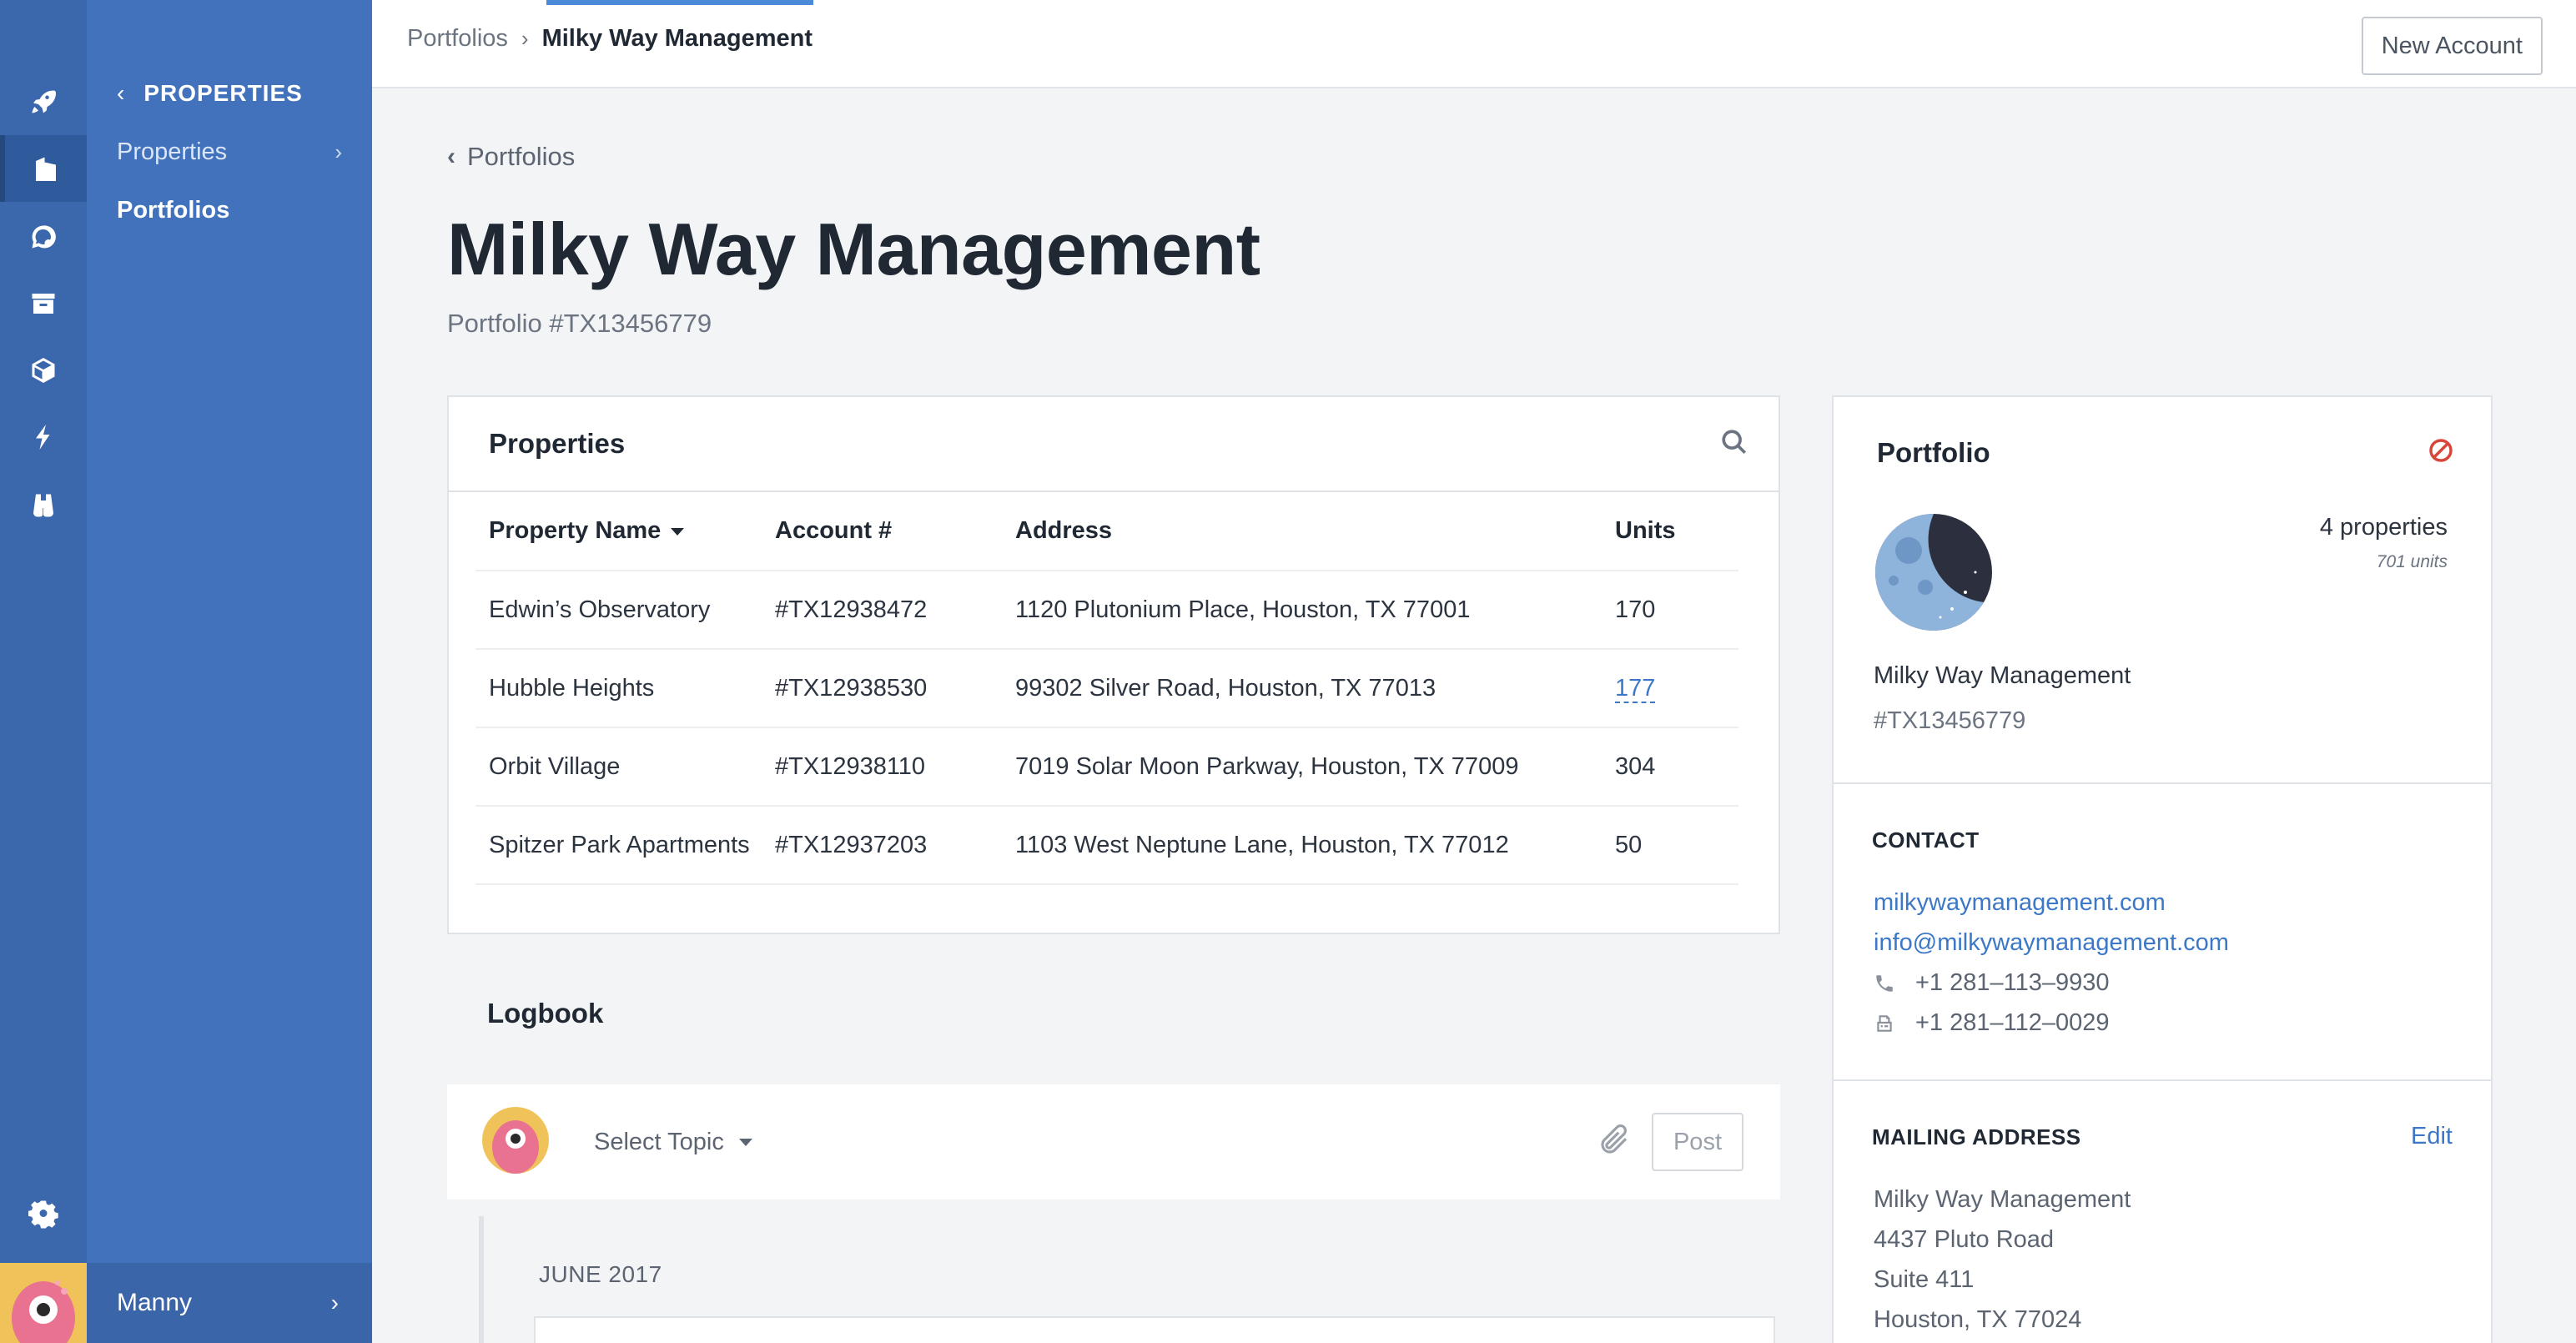 Image resolution: width=2576 pixels, height=1343 pixels. I want to click on cell-address: 99302 Silver Road, Houston, TX 77013, so click(1315, 689).